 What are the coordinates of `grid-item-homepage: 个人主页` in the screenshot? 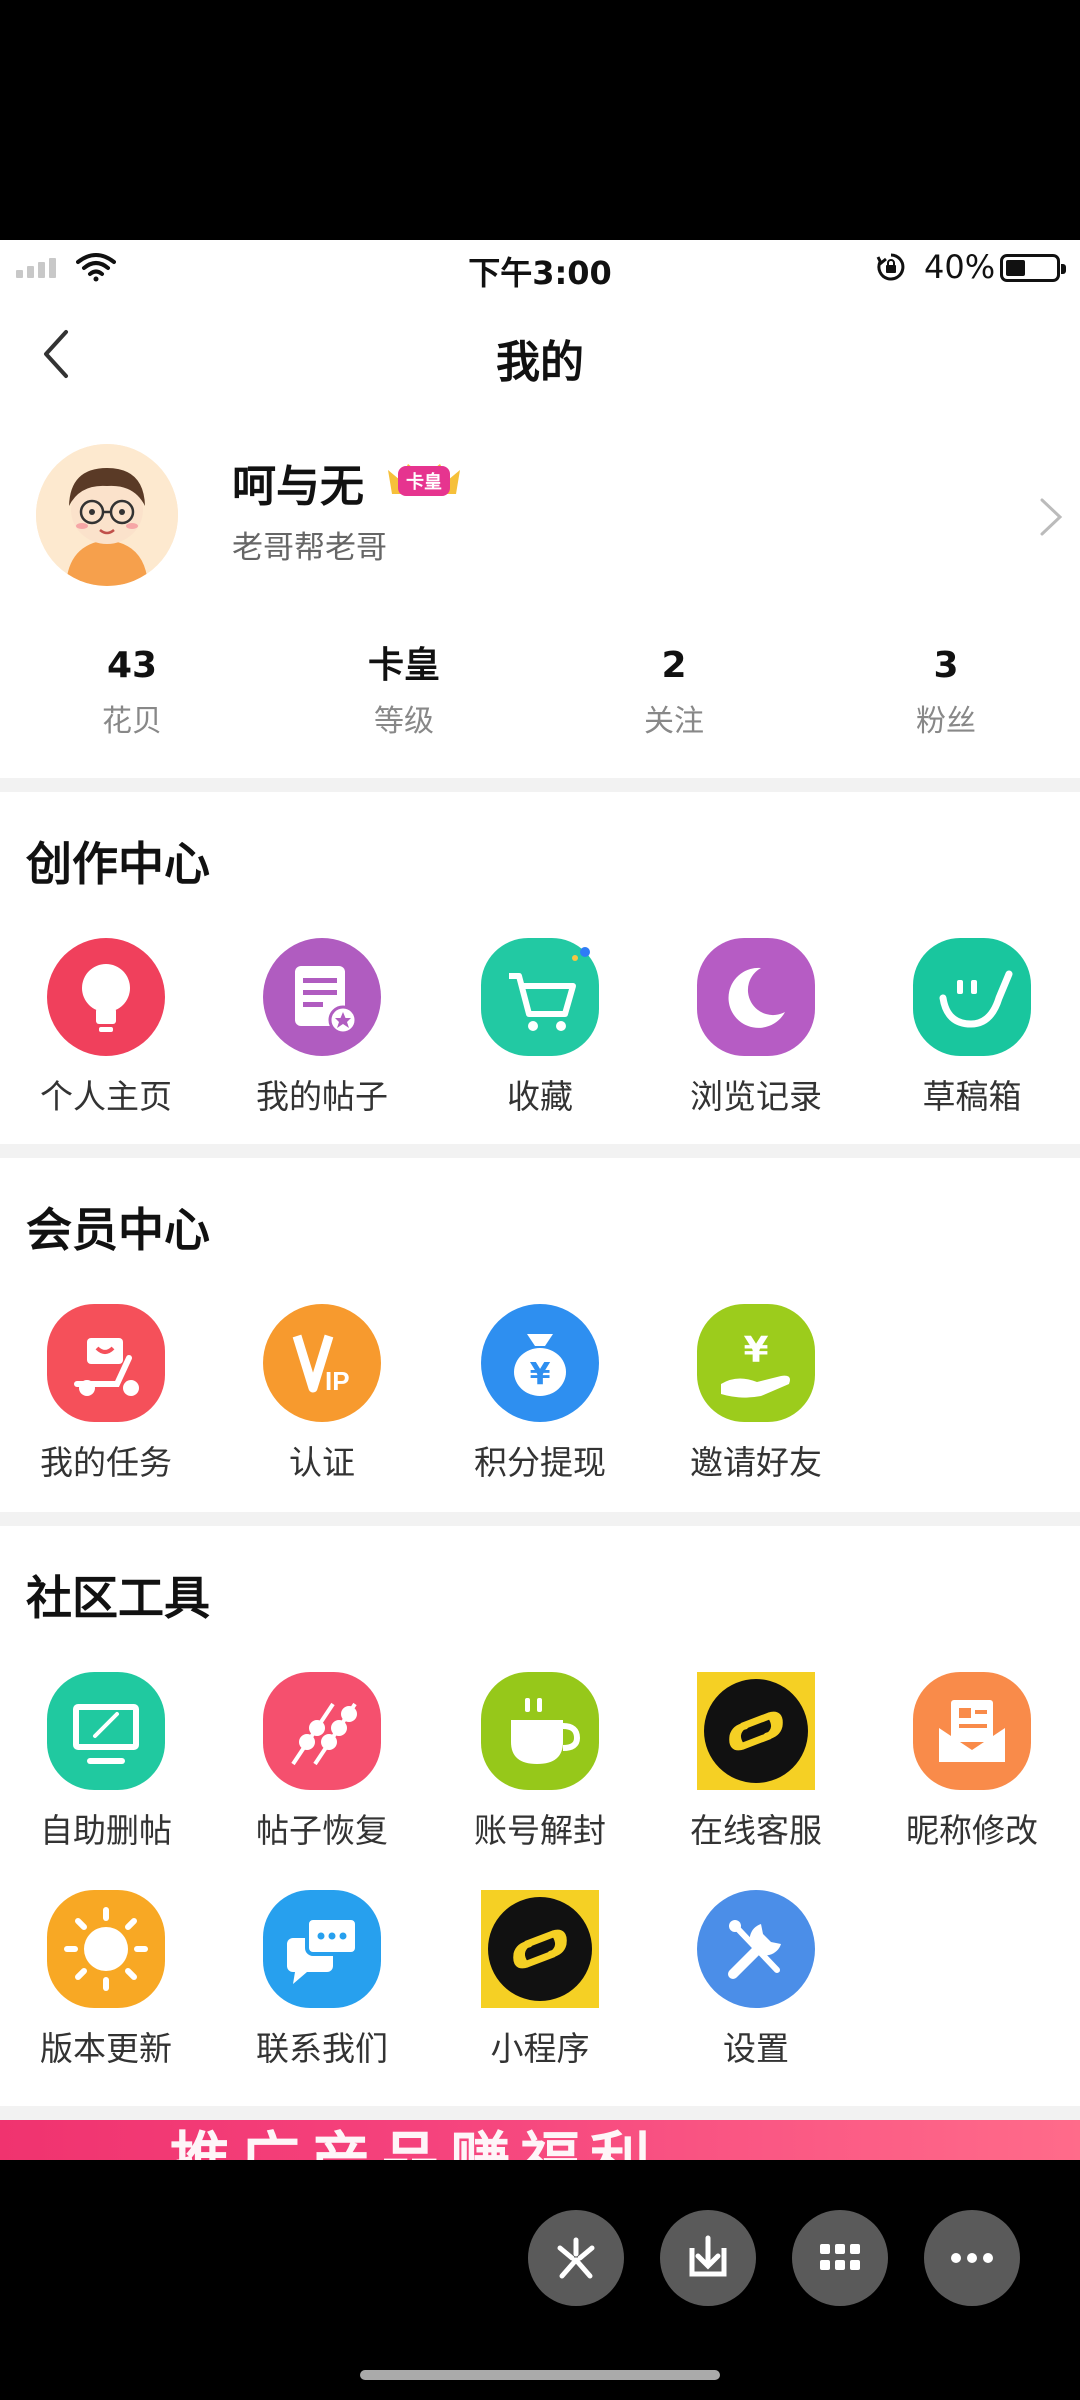 It's located at (106, 1028).